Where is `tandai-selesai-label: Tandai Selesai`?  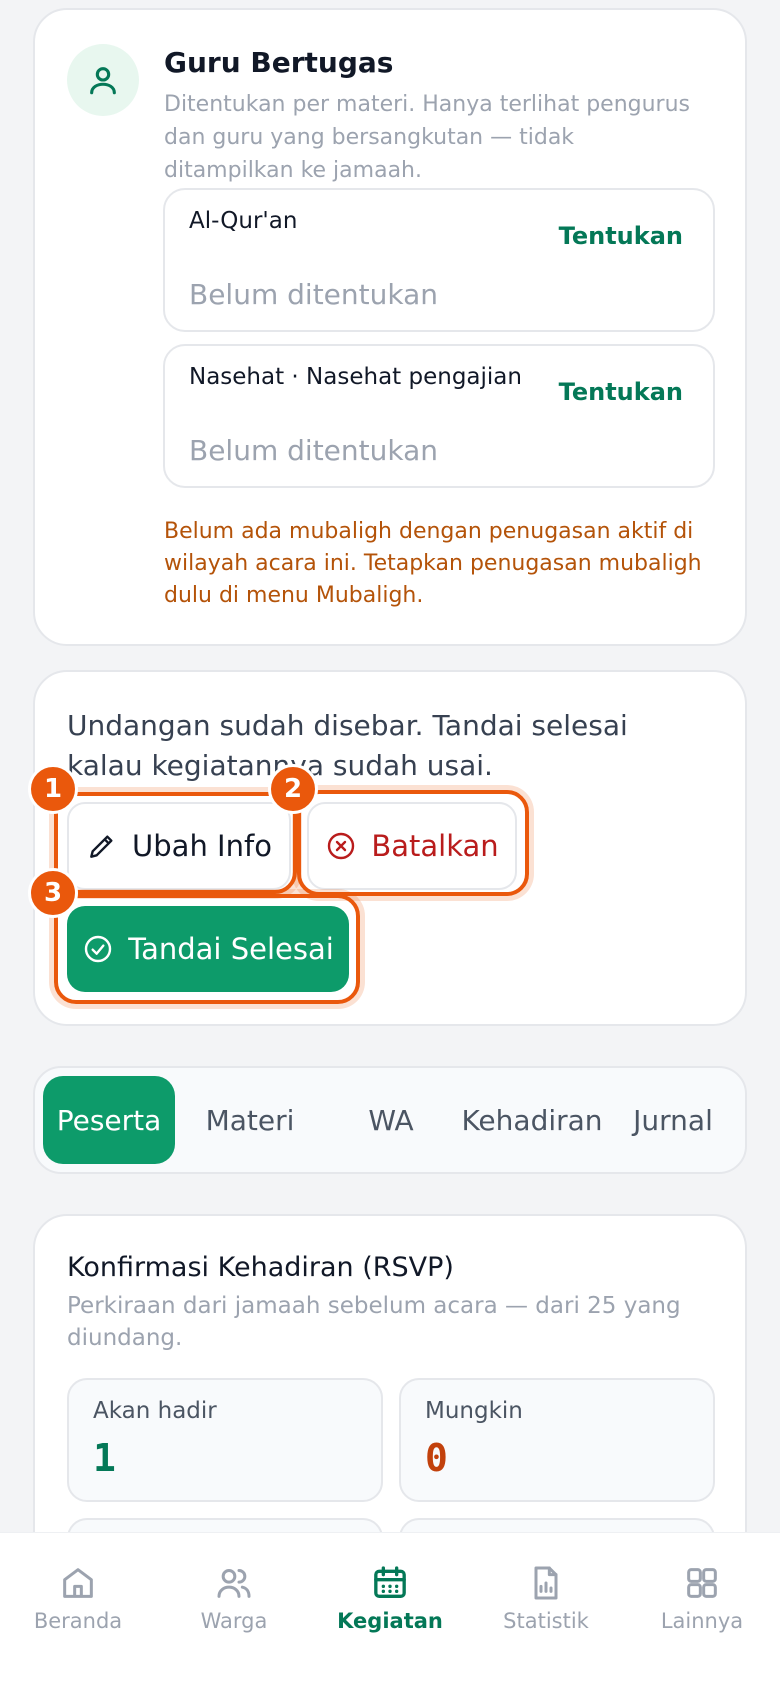
tandai-selesai-label: Tandai Selesai is located at coordinates (231, 949).